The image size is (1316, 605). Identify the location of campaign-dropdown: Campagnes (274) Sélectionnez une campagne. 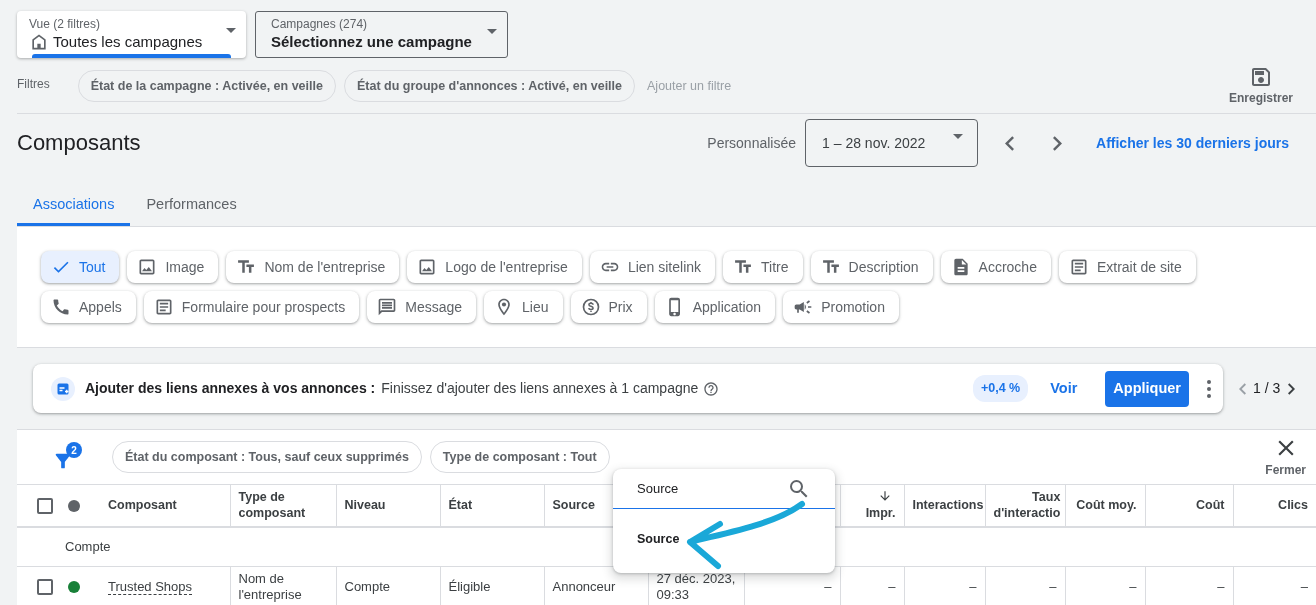
(381, 34).